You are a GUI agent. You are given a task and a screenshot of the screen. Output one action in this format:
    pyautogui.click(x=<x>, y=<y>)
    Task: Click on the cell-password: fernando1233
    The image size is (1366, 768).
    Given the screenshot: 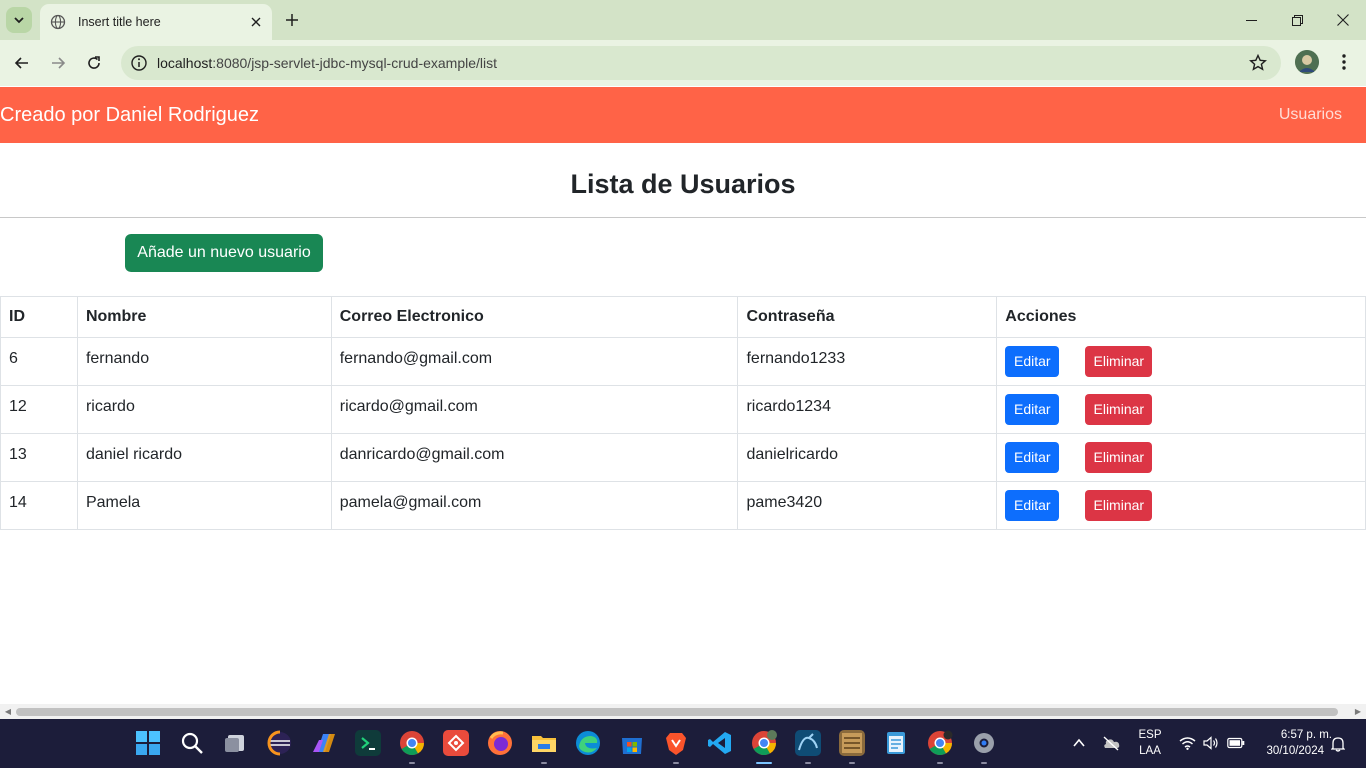 What is the action you would take?
    pyautogui.click(x=867, y=361)
    